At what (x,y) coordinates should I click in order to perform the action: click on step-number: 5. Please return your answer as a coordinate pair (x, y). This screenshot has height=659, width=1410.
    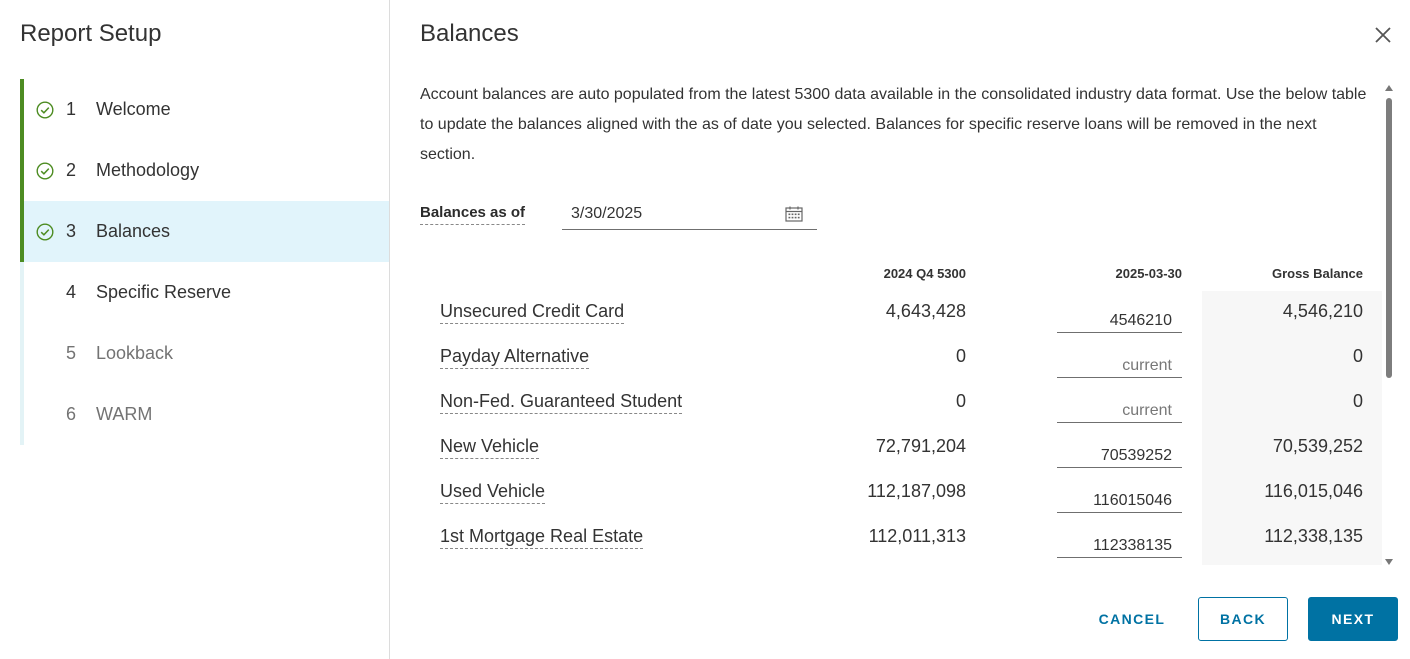
    Looking at the image, I should click on (71, 353).